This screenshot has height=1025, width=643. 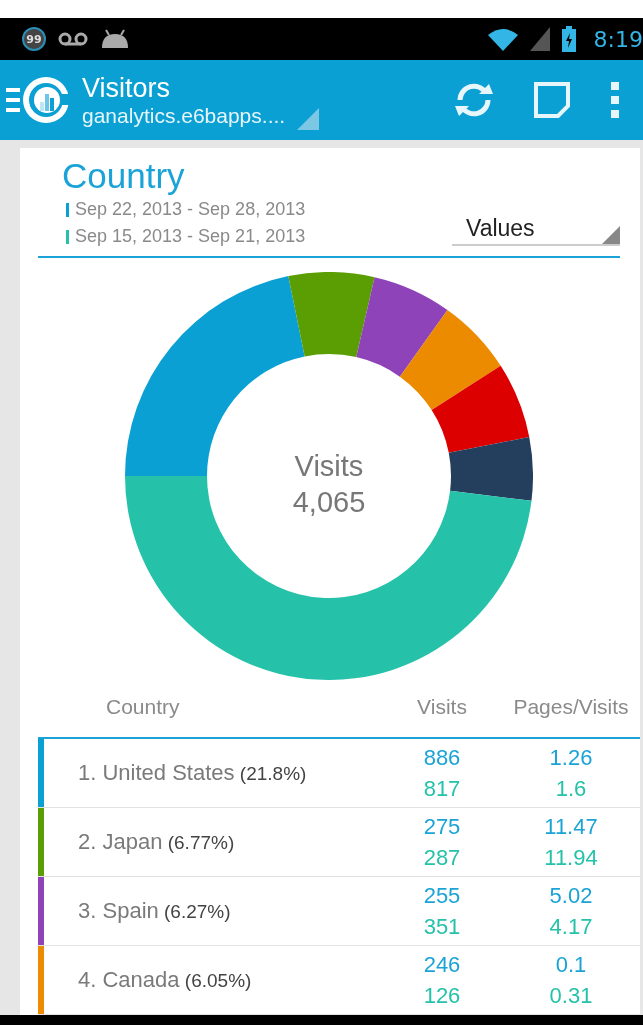 I want to click on pages-per-visit-value: 11.47, so click(x=571, y=827).